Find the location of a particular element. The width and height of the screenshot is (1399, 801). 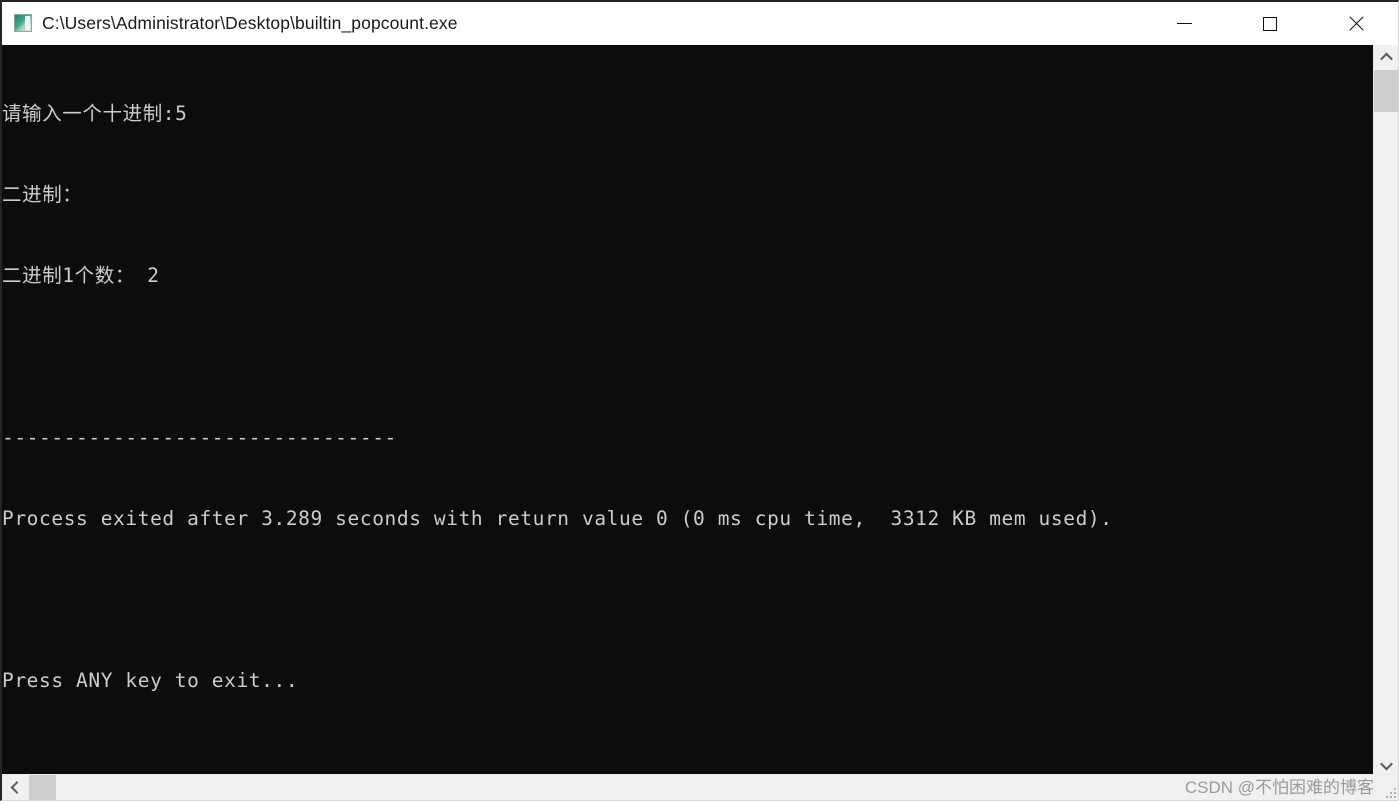

chevron-up-icon is located at coordinates (1386, 58).